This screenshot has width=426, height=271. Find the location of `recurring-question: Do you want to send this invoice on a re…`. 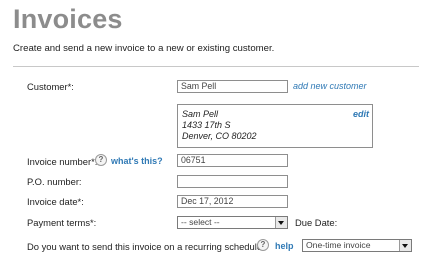

recurring-question: Do you want to send this invoice on a re… is located at coordinates (147, 246).